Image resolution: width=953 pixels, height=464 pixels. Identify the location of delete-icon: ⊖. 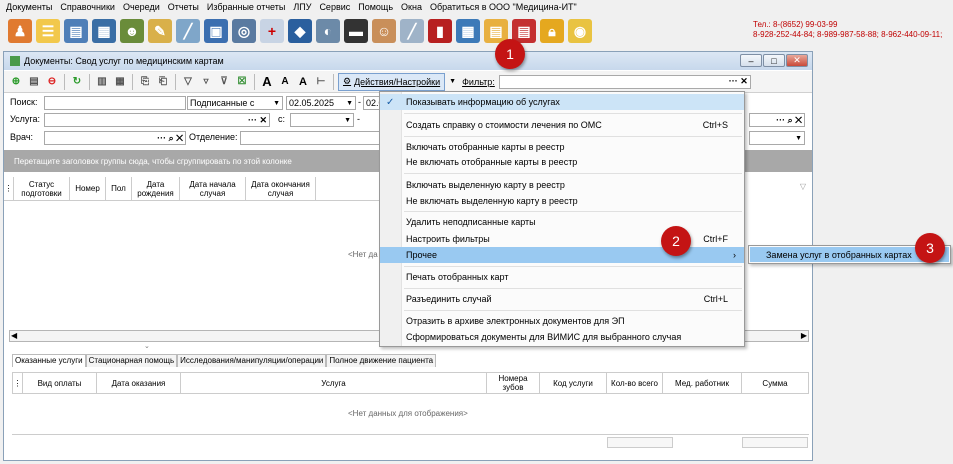
(52, 82).